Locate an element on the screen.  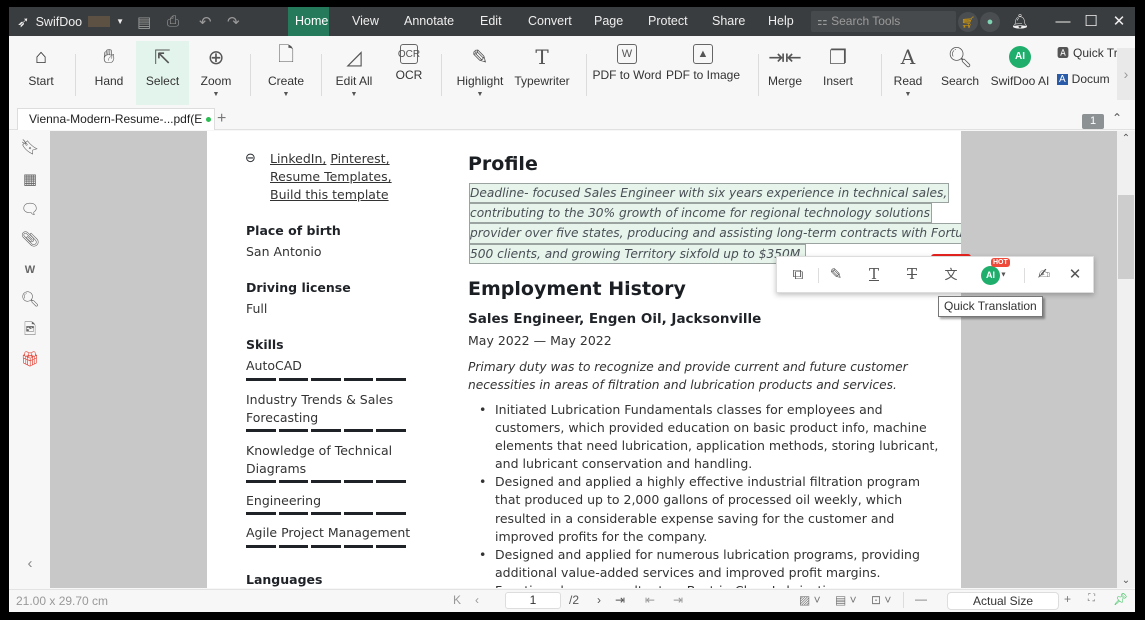
current-page-input: 1 is located at coordinates (533, 600).